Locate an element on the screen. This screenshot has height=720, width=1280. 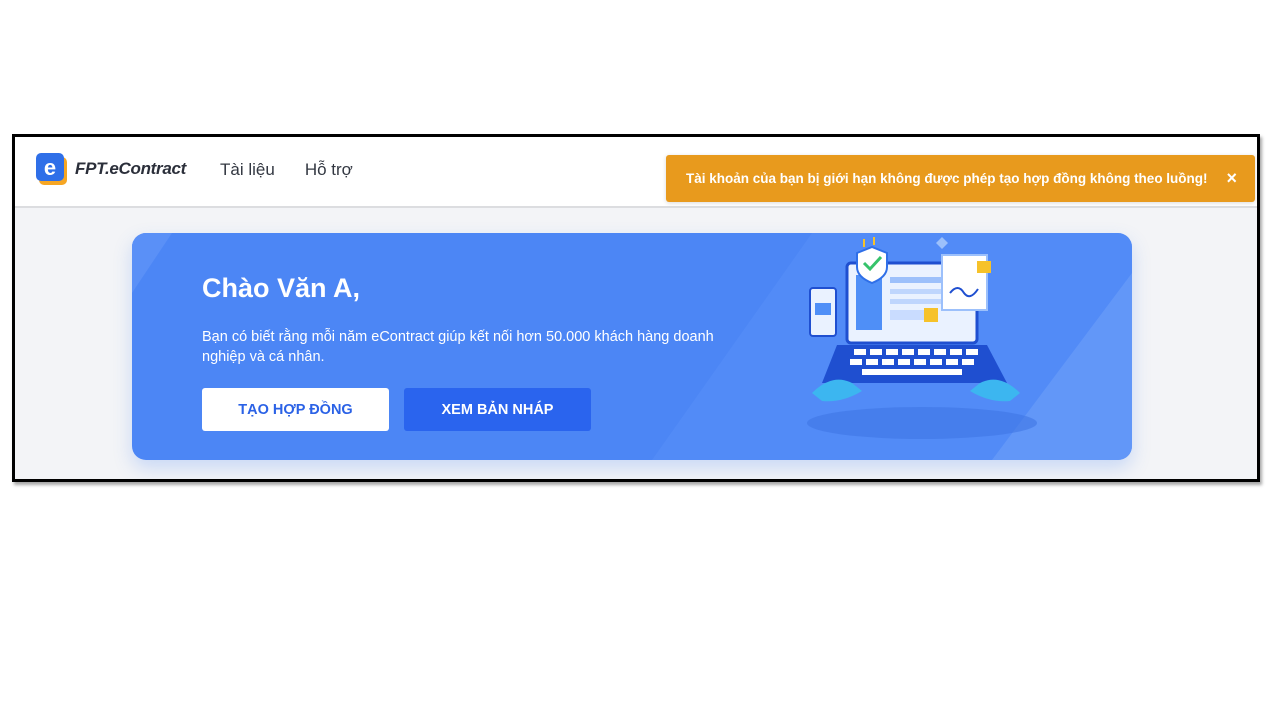
nav-item-documents: Tài liệu is located at coordinates (247, 170).